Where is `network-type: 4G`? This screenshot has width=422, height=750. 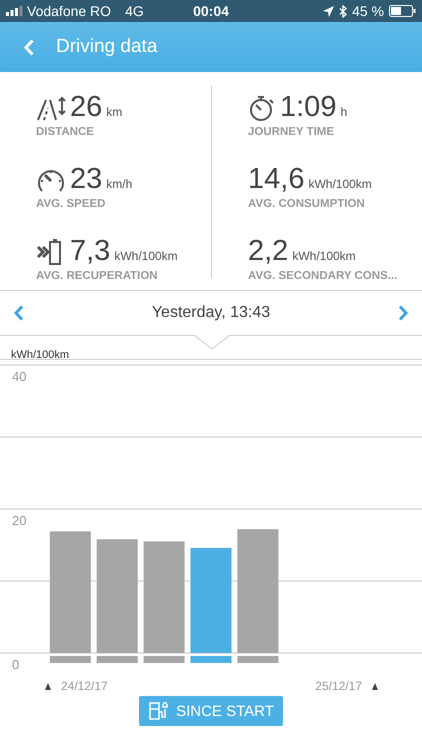
network-type: 4G is located at coordinates (134, 11).